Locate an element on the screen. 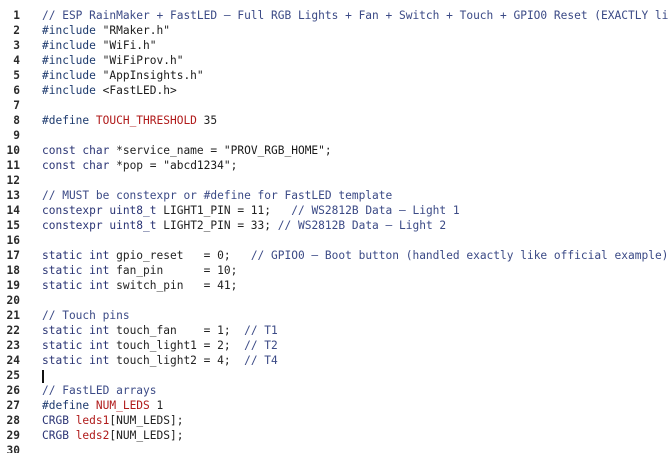 The width and height of the screenshot is (668, 453). code-token: touch_light2 = 4; is located at coordinates (180, 360).